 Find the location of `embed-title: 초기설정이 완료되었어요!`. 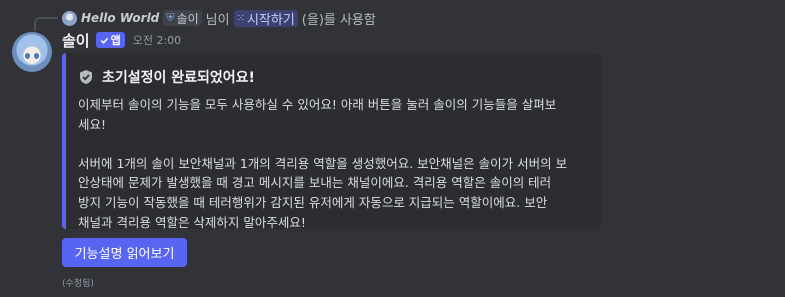

embed-title: 초기설정이 완료되었어요! is located at coordinates (178, 78).